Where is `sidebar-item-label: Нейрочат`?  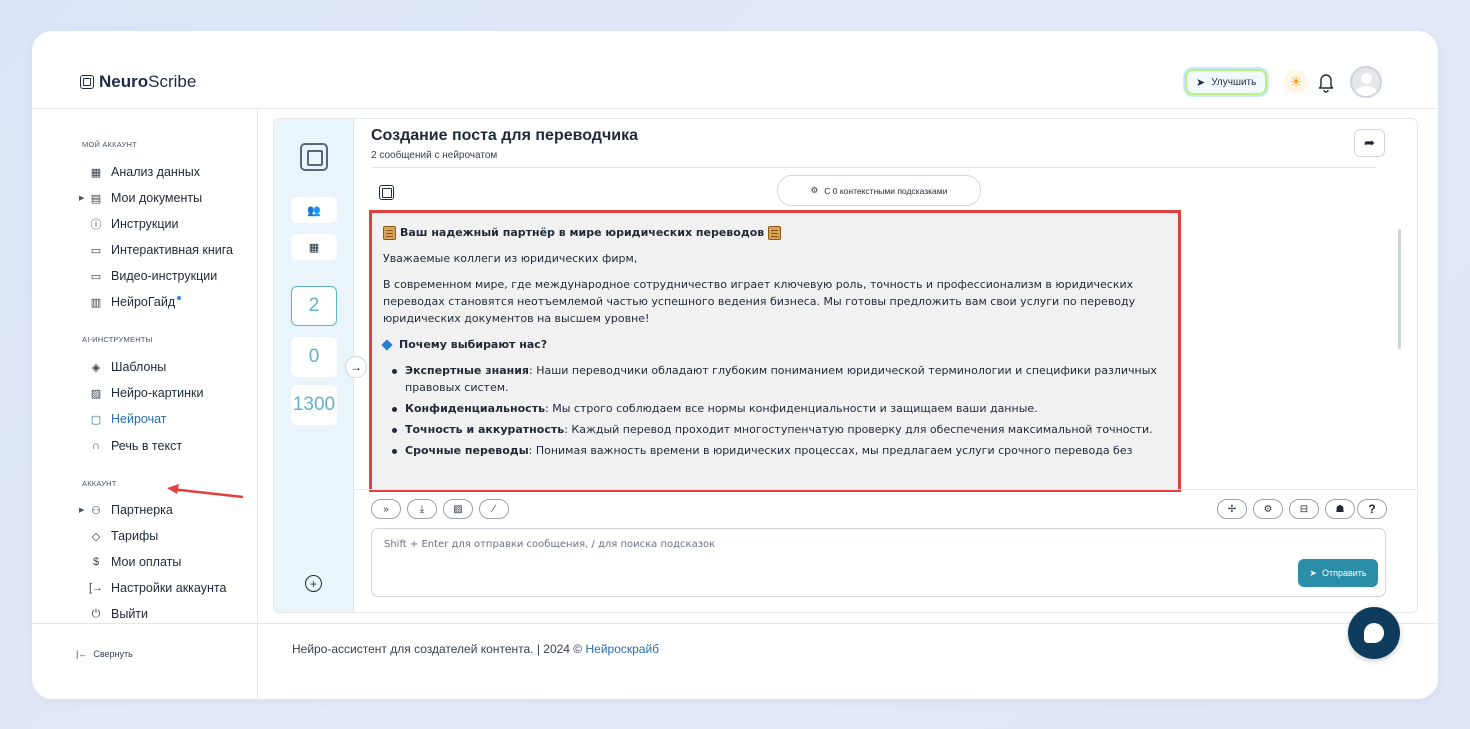
sidebar-item-label: Нейрочат is located at coordinates (139, 419).